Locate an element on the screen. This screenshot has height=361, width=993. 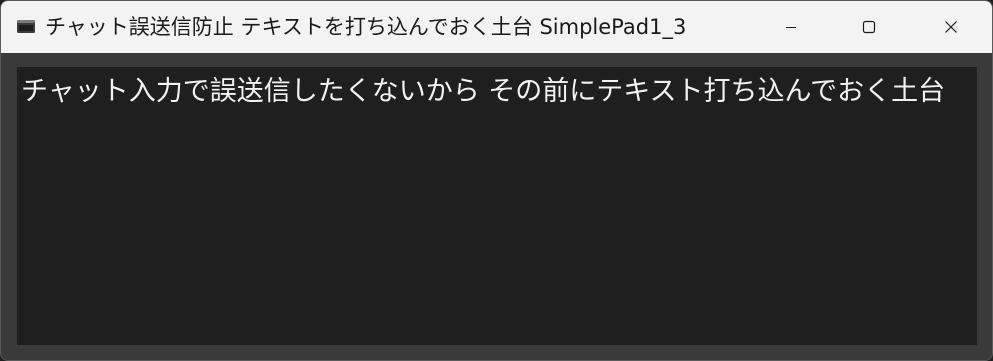
minimize-button is located at coordinates (791, 27).